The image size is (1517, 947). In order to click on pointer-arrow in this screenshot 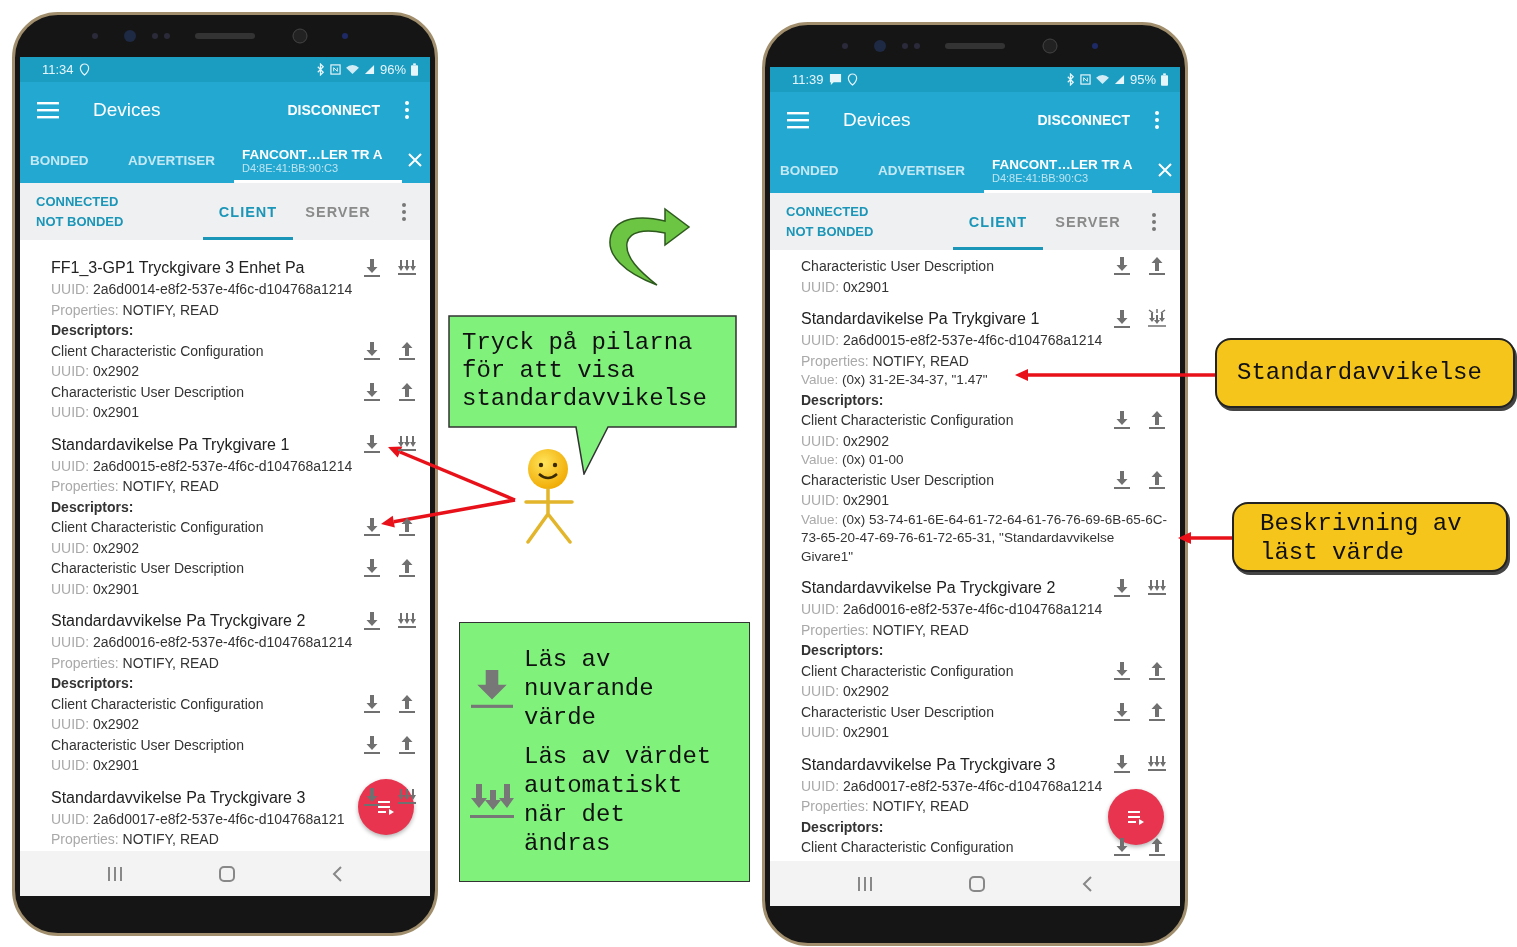, I will do `click(1205, 538)`.